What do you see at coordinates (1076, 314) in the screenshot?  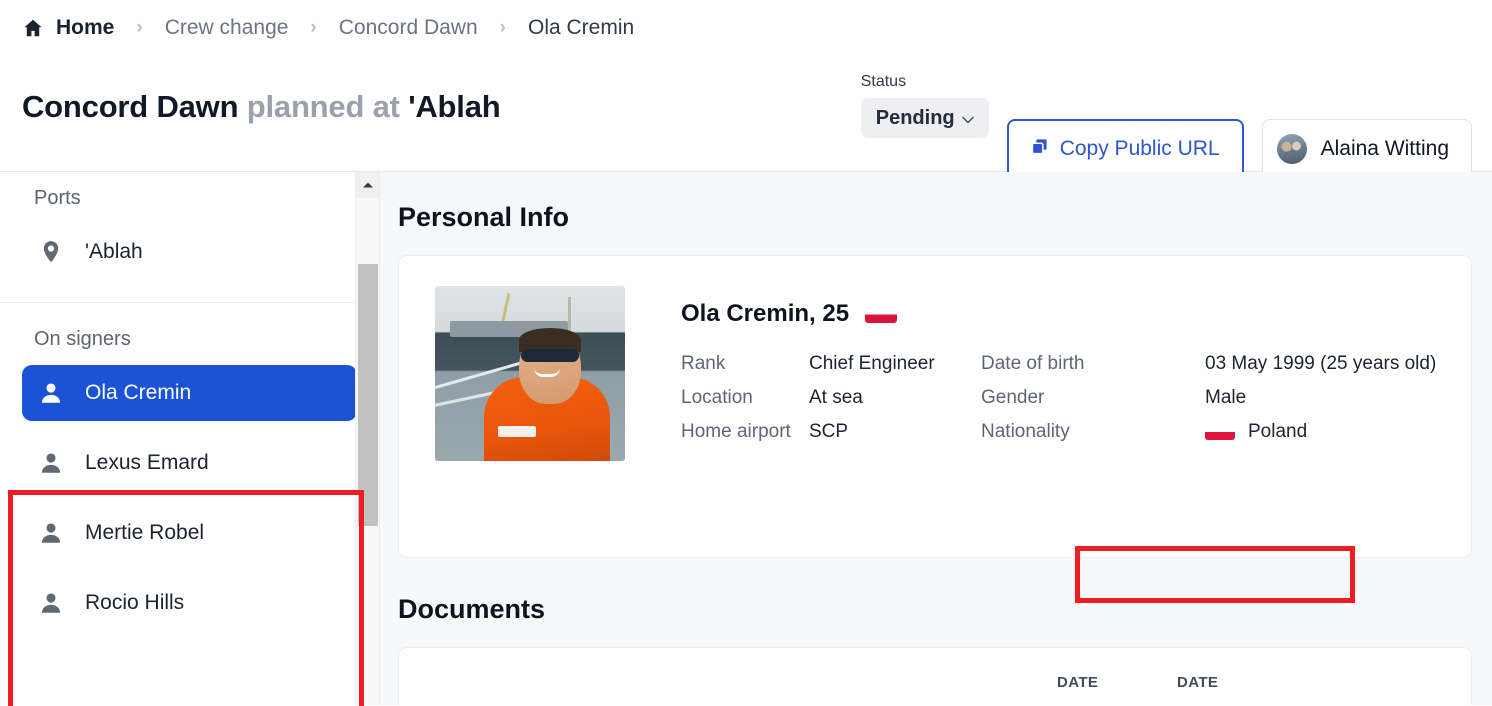 I see `person-name-and-age: Ola Cremin, 25` at bounding box center [1076, 314].